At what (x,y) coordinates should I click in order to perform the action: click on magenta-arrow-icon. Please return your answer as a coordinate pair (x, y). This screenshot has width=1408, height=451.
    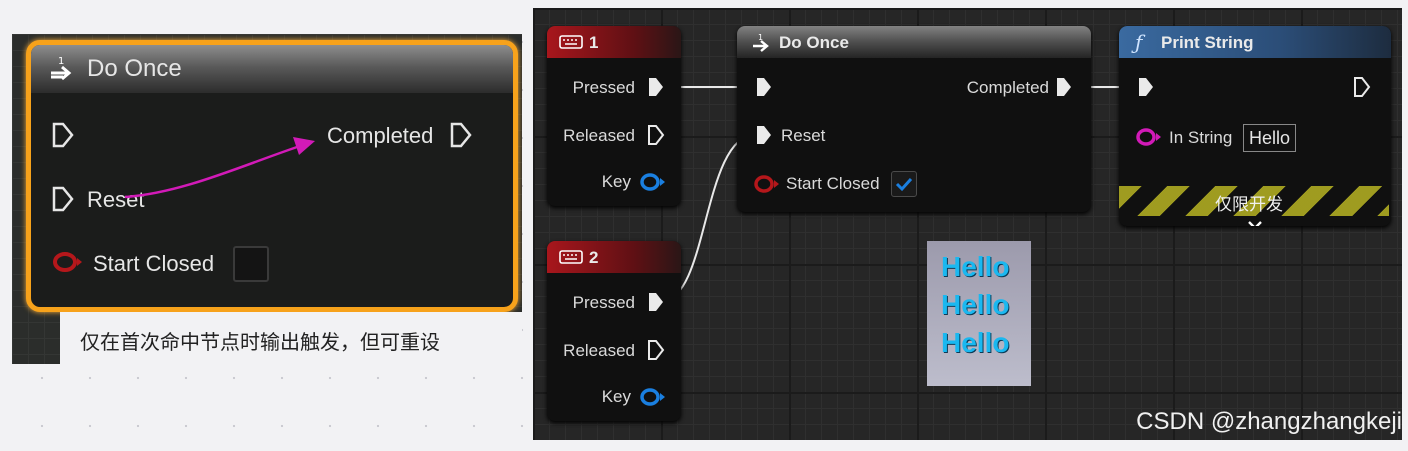
    Looking at the image, I should click on (219, 168).